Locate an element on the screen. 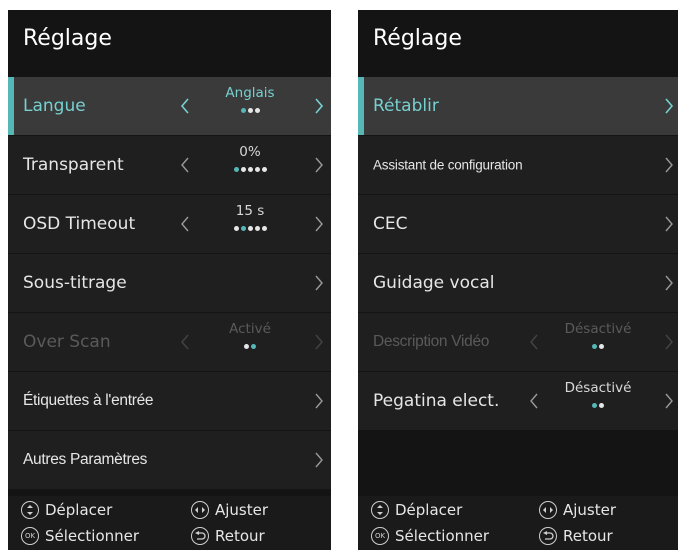 This screenshot has height=550, width=678. row-label: Langue is located at coordinates (54, 106).